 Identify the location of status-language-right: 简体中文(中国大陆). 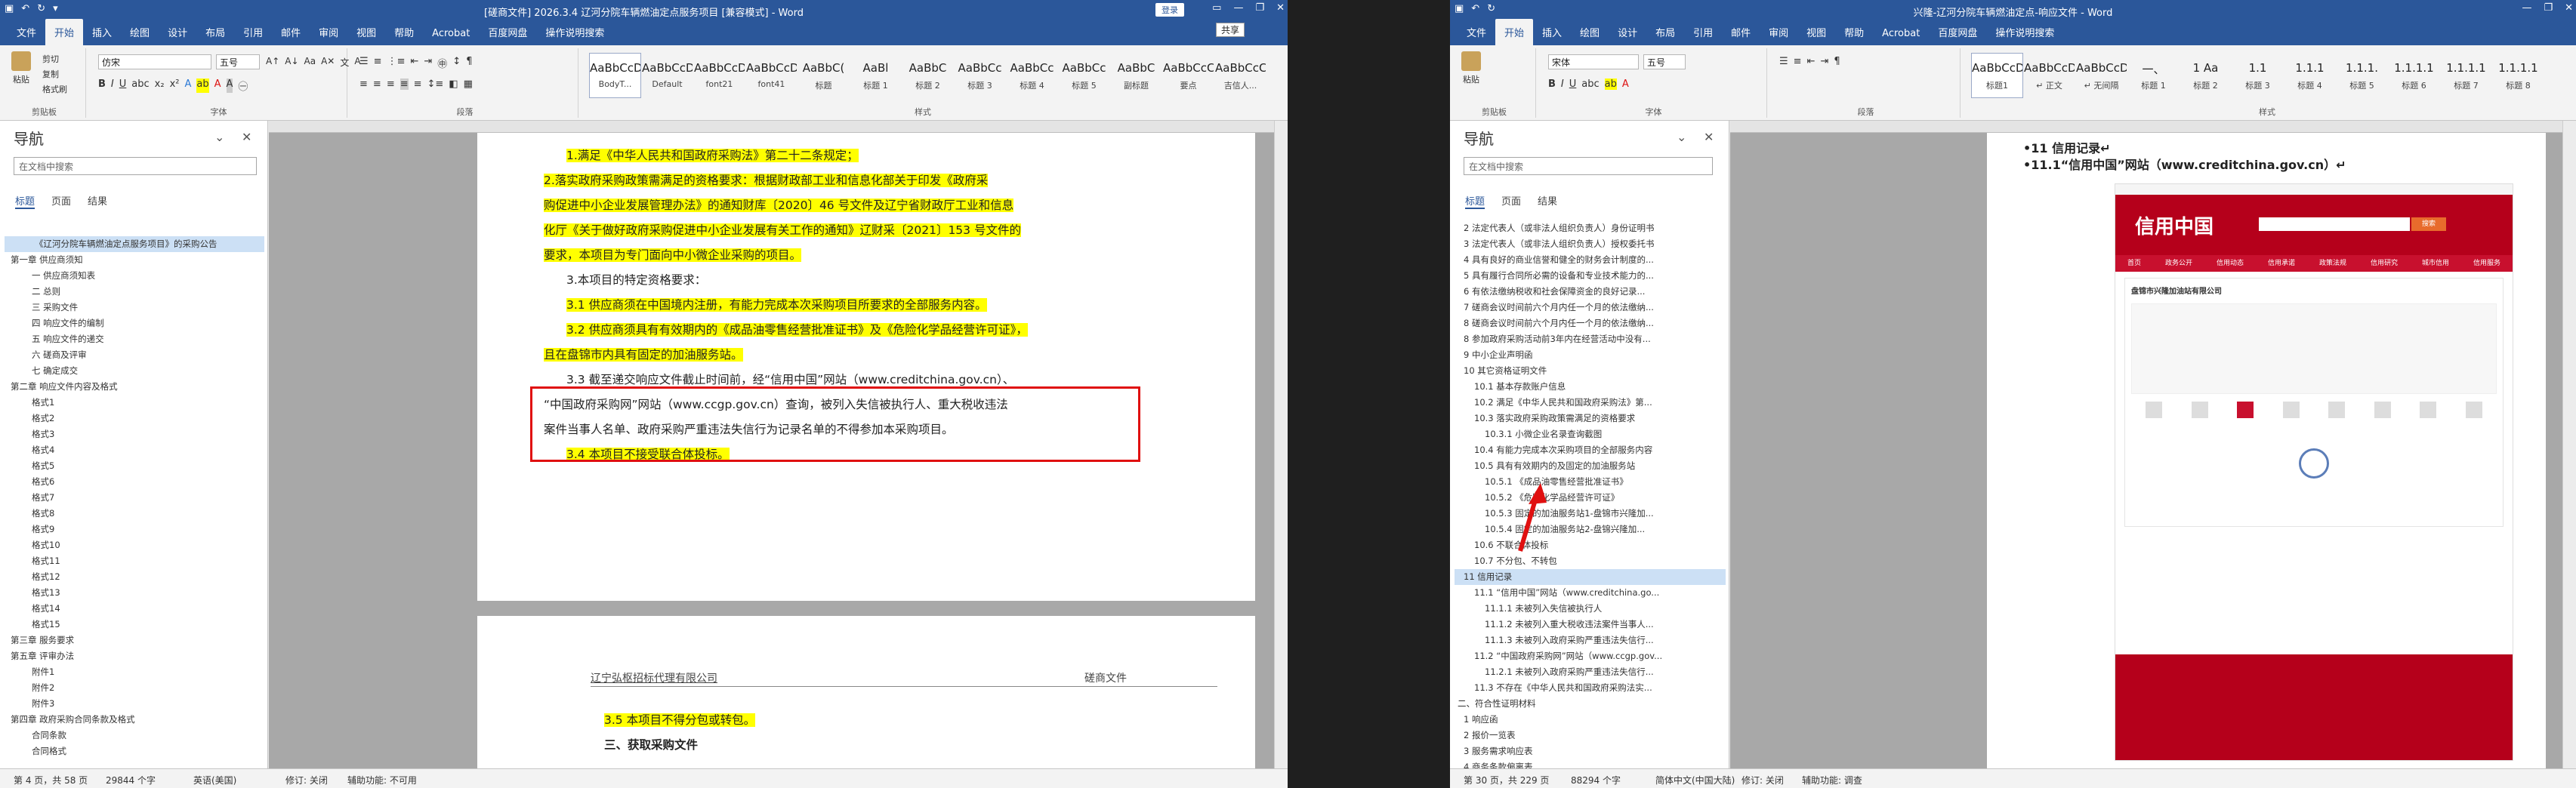
(1695, 780).